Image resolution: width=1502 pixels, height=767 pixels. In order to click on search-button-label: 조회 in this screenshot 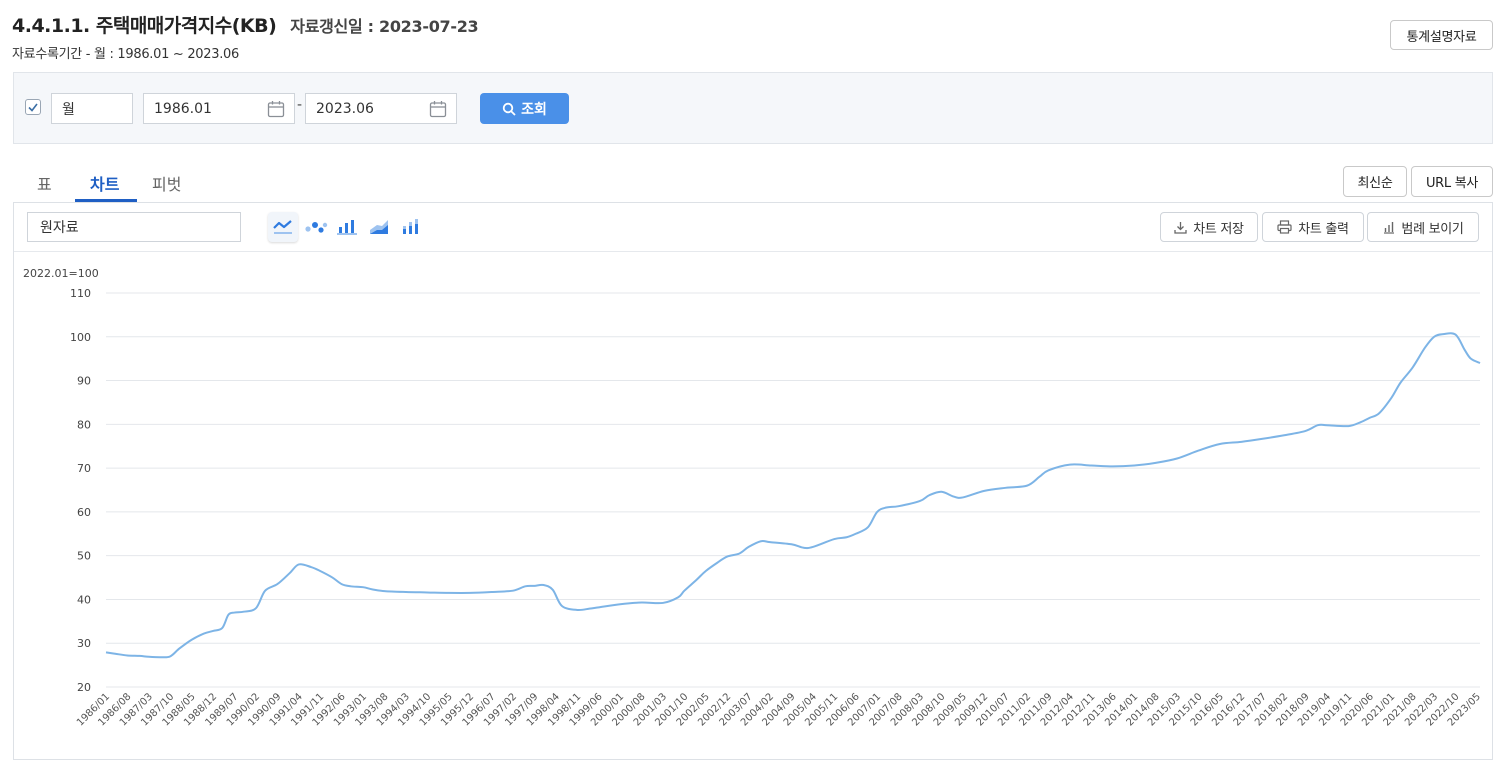, I will do `click(534, 109)`.